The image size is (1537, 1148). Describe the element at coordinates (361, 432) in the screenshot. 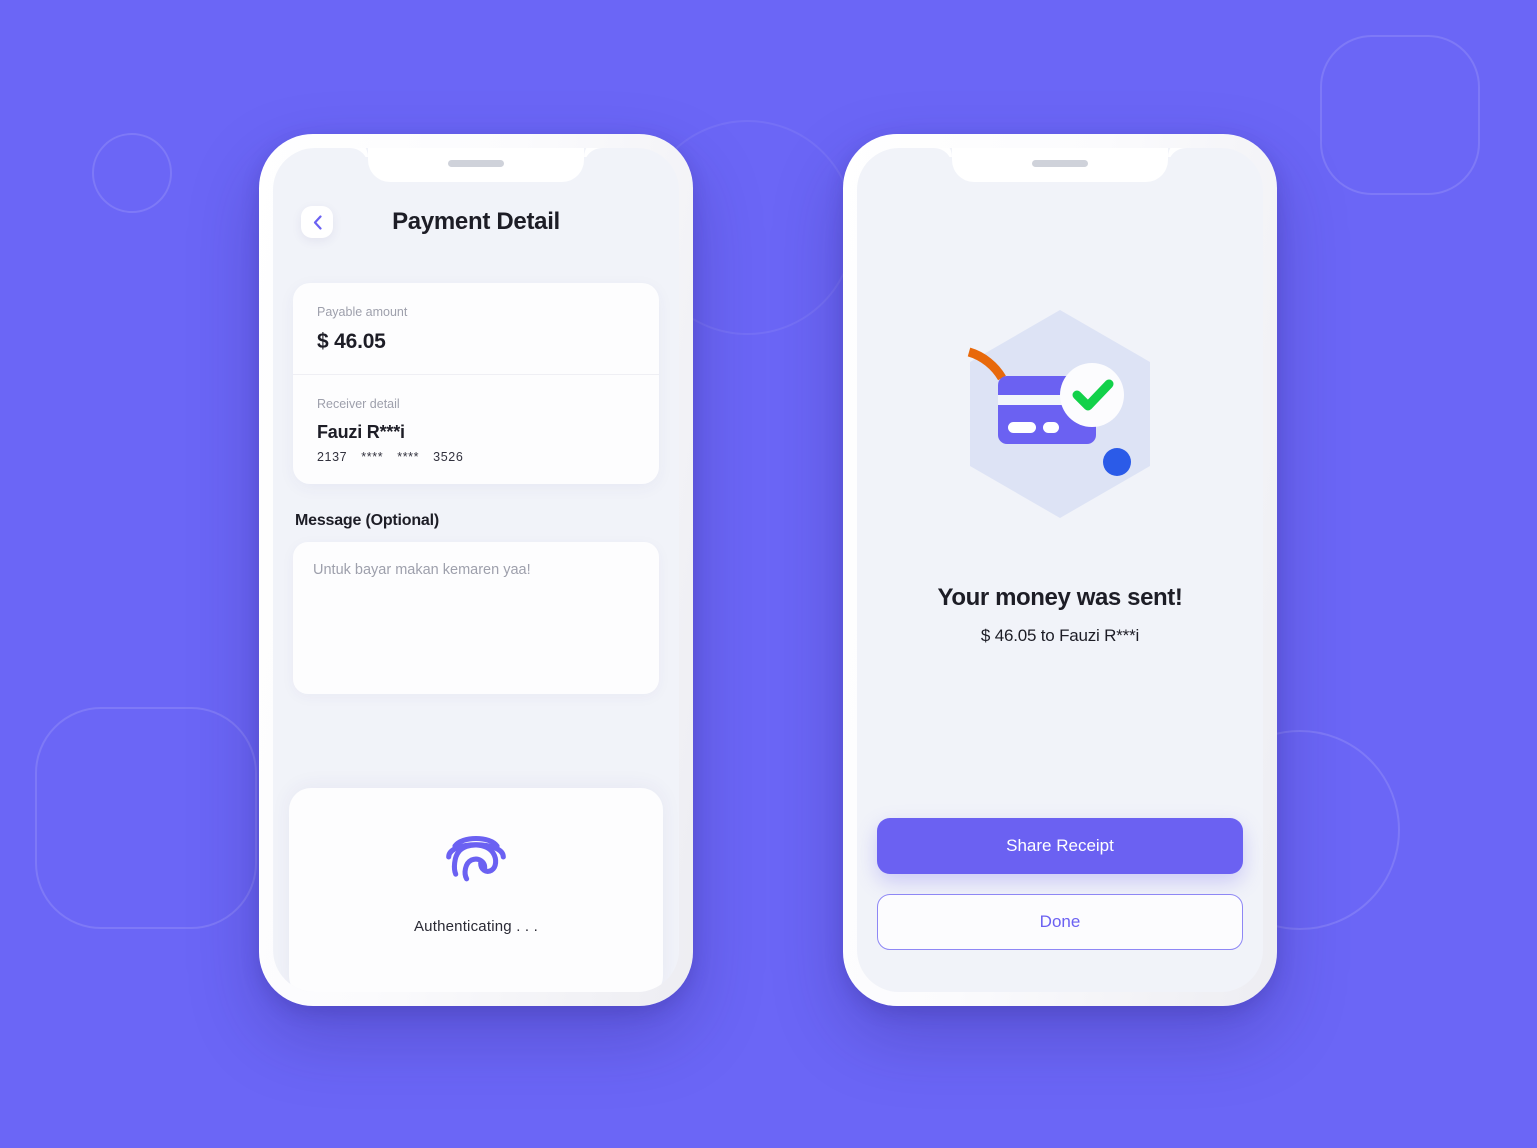

I see `receiver-name: Fauzi R***i` at that location.